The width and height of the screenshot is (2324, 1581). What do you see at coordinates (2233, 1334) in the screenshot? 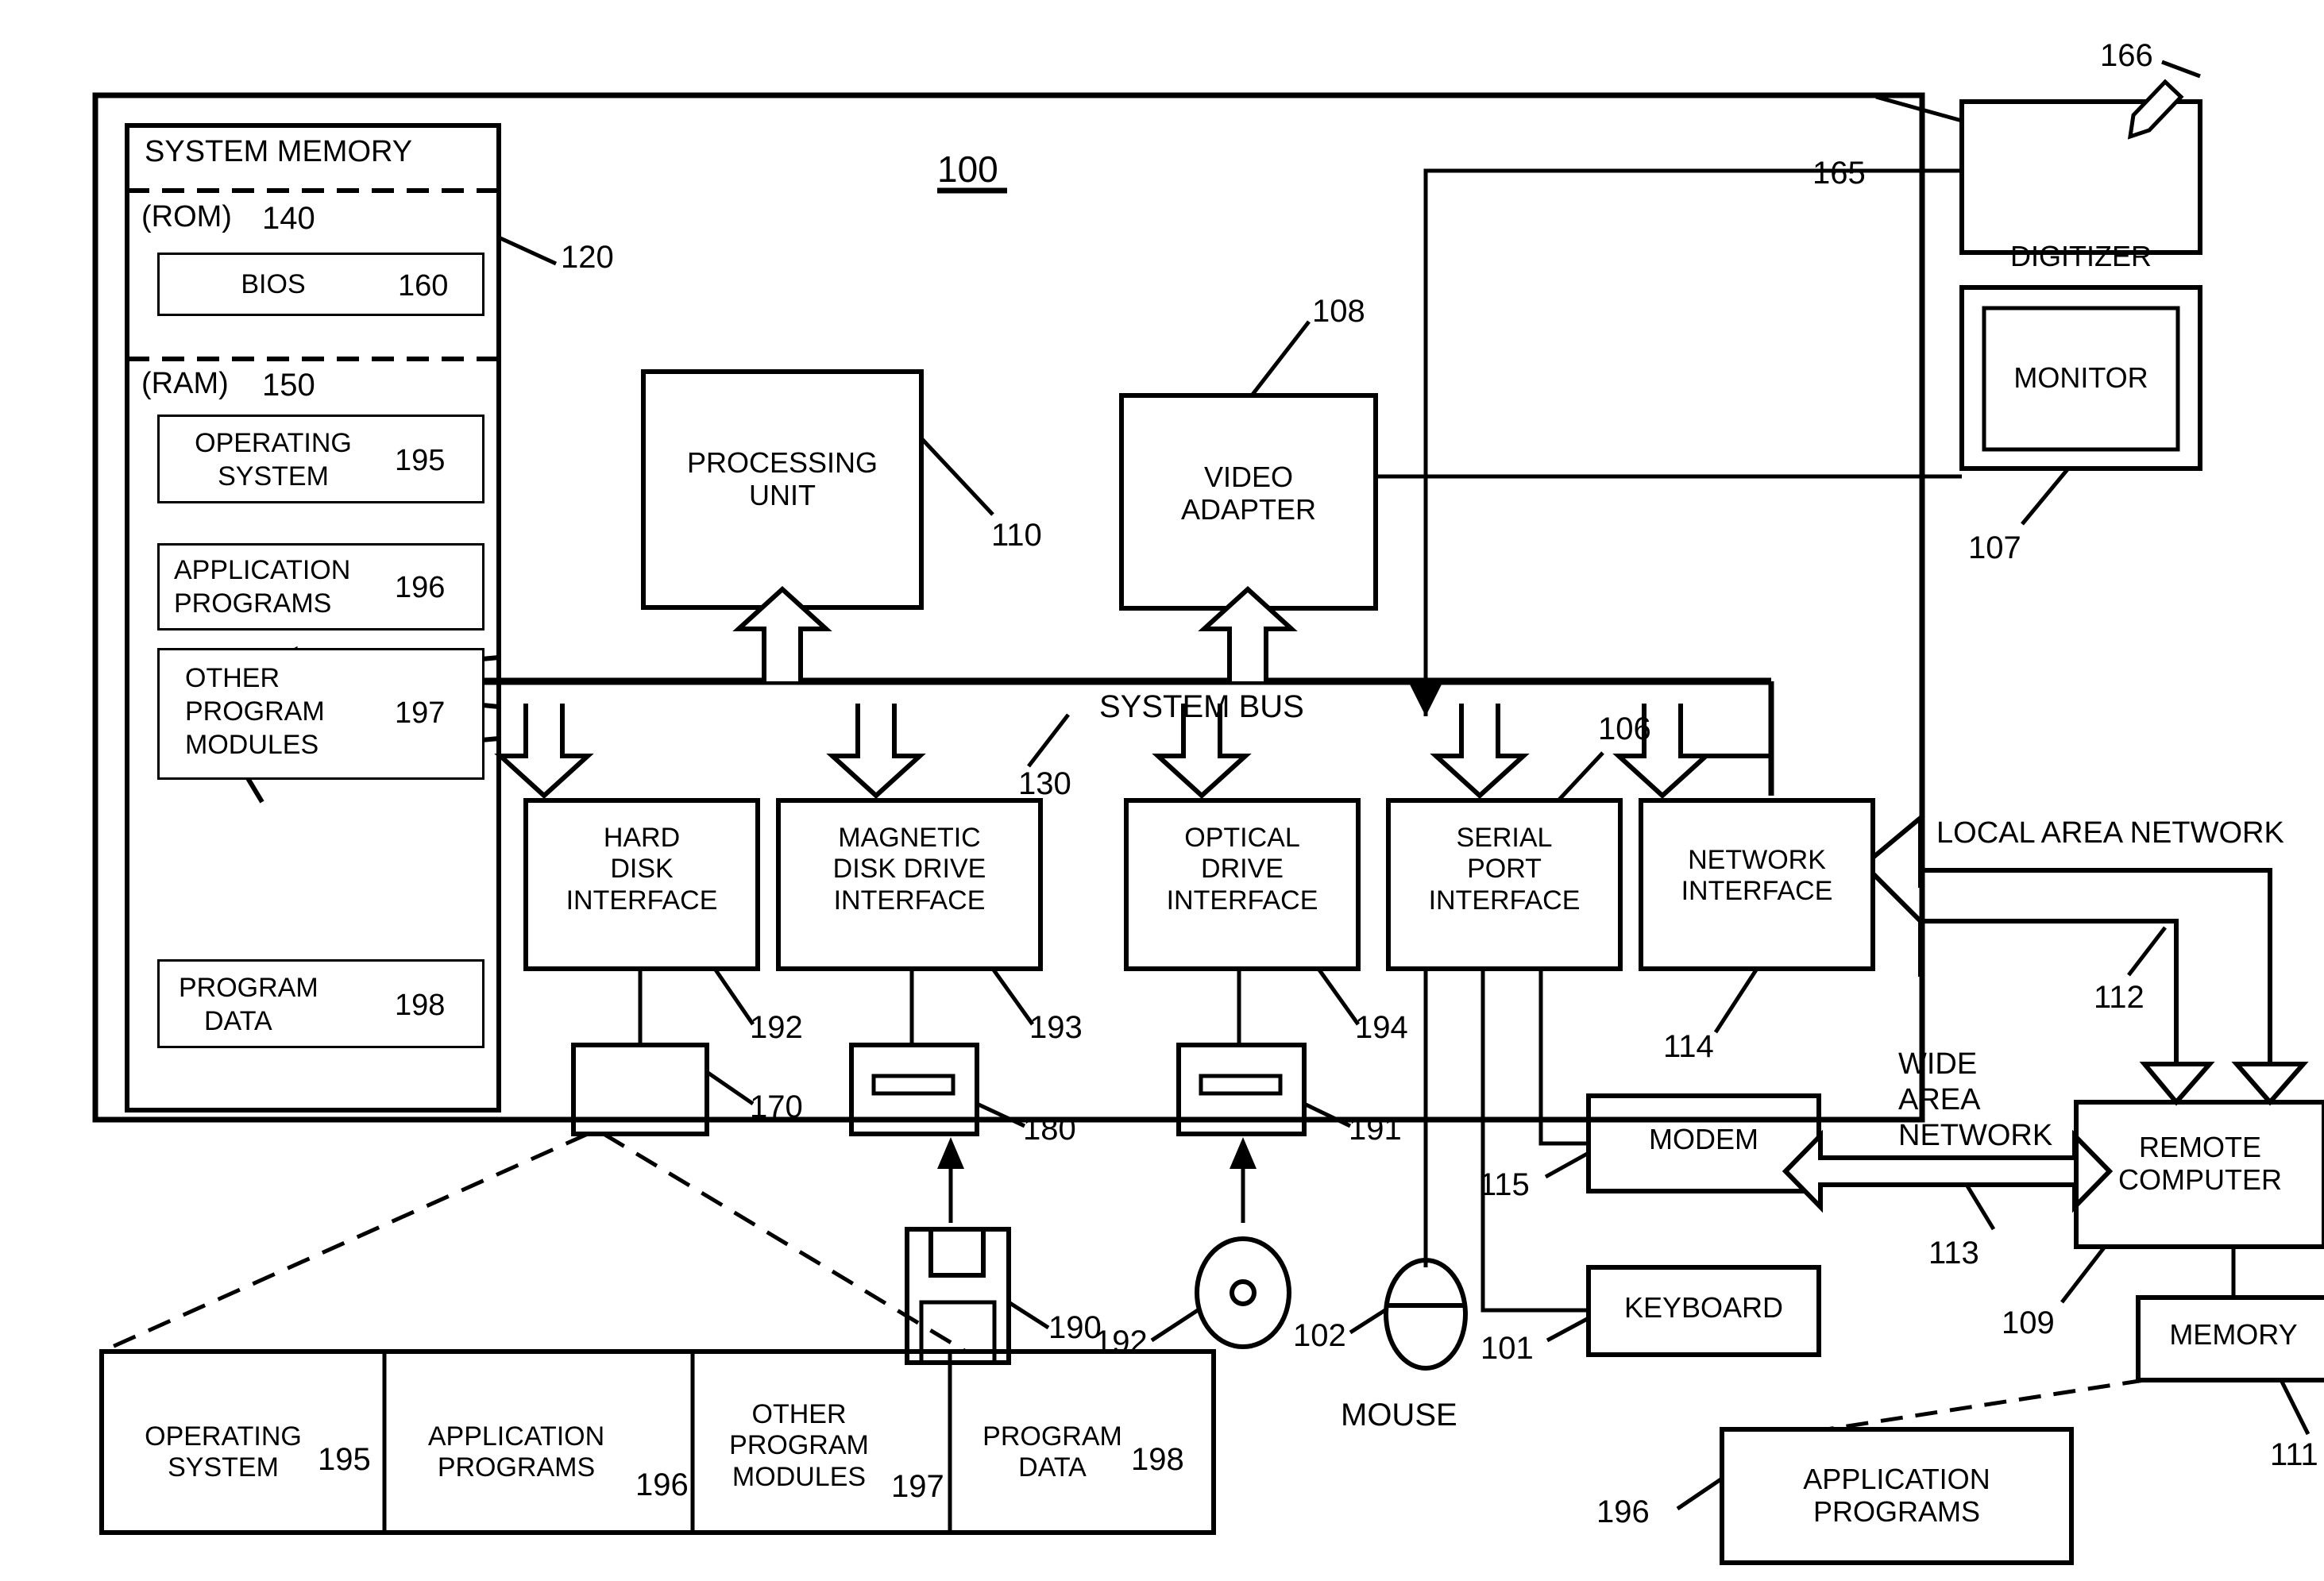
I see `remote-memory-label: MEMORY` at bounding box center [2233, 1334].